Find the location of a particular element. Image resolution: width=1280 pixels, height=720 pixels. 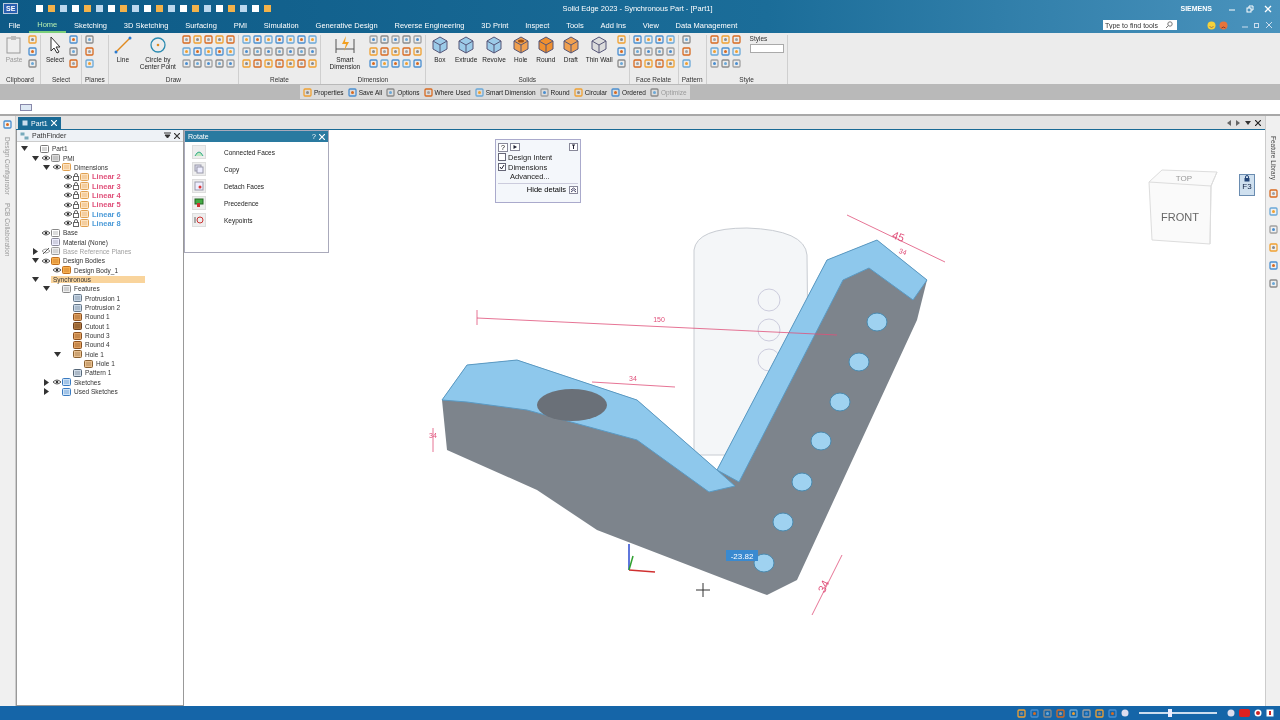

video-icon is located at coordinates (1244, 713).